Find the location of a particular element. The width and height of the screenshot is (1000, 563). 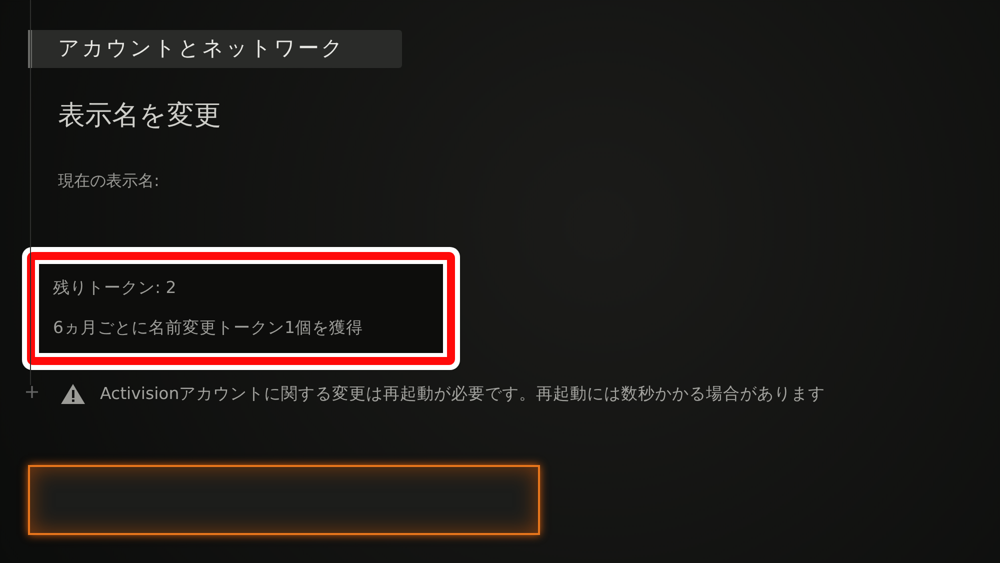

section-header: アカウントとネットワーク is located at coordinates (215, 49).